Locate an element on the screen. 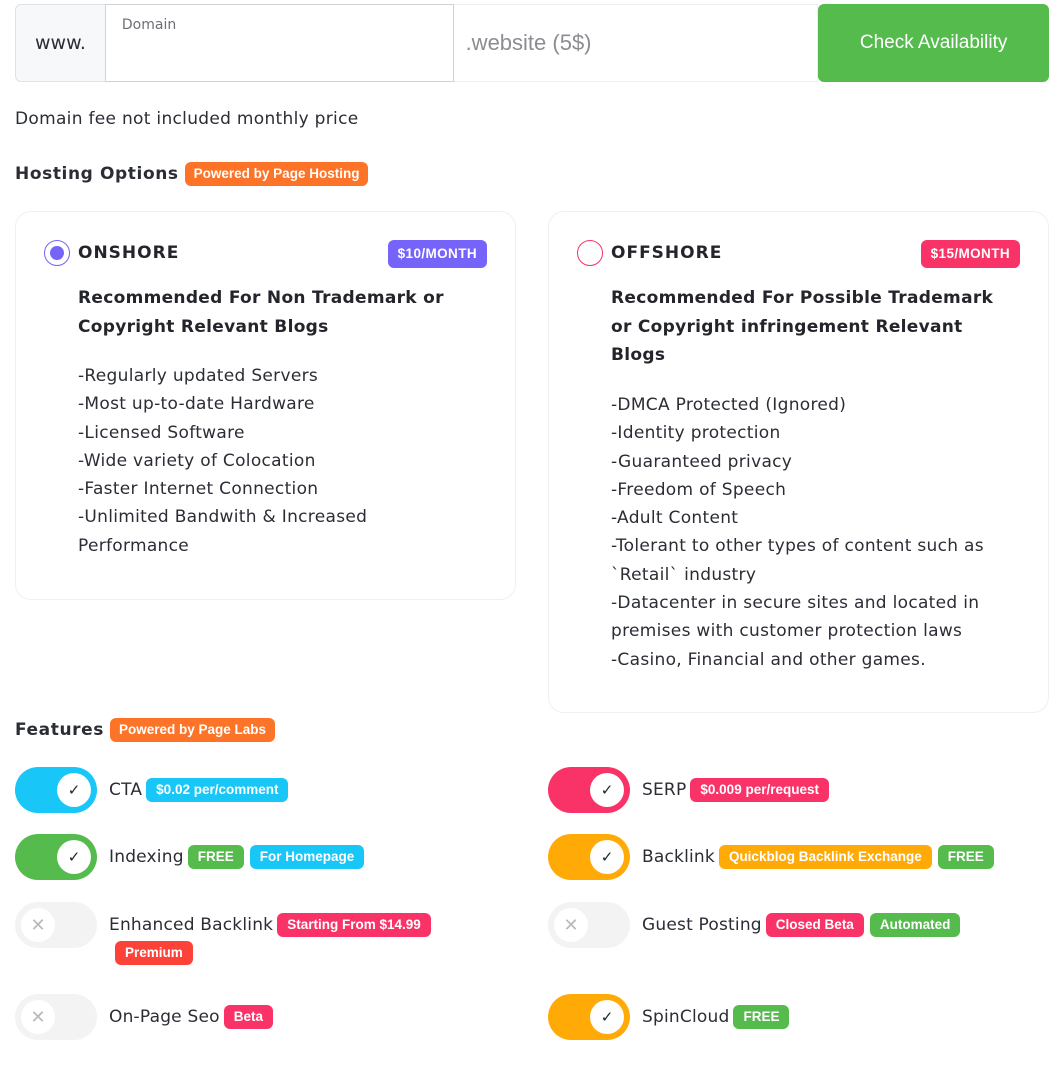  feature-label: Enhanced Backlink is located at coordinates (191, 925).